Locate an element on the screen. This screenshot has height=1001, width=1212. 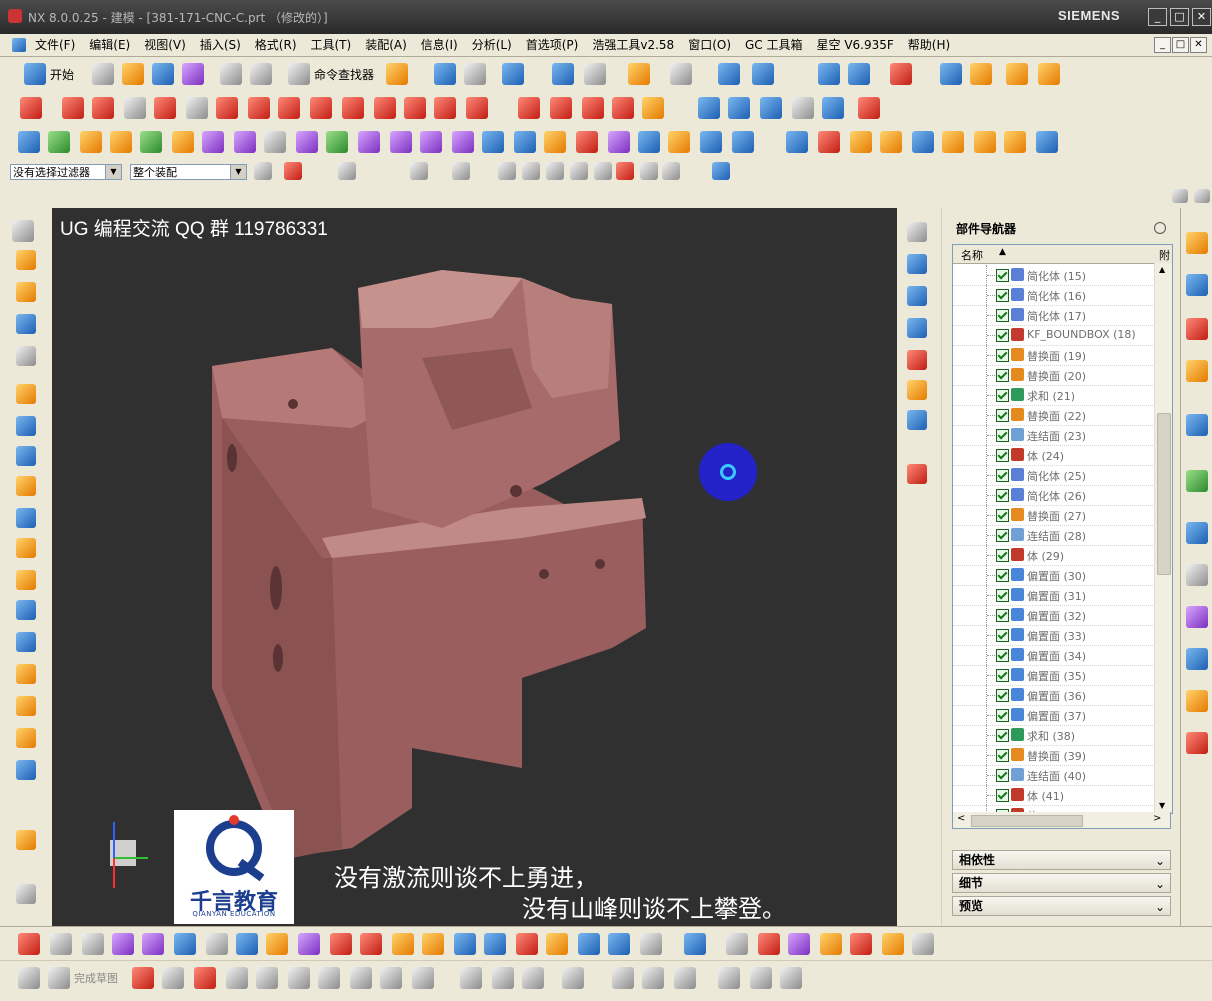
mirror-curve-icon is located at coordinates (415, 108).